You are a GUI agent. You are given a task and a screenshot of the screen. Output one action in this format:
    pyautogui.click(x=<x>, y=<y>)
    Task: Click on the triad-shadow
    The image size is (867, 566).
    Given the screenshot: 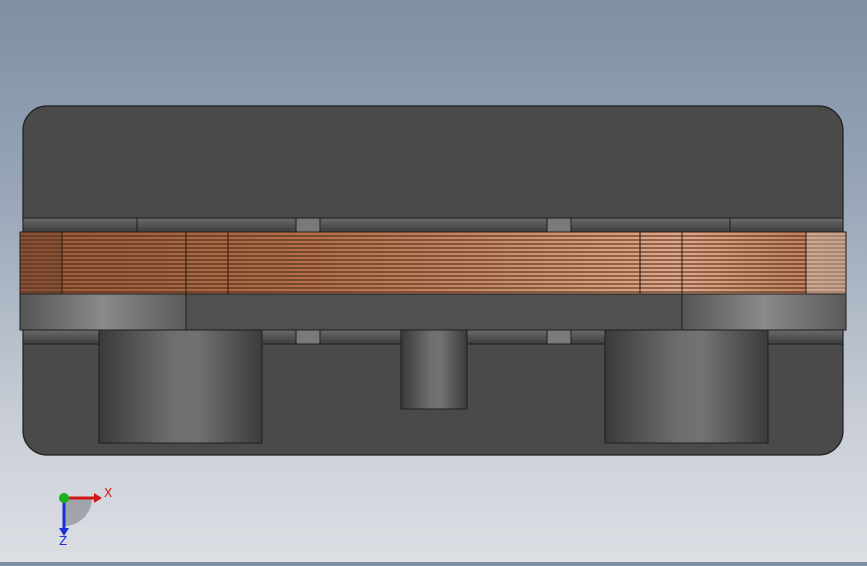 What is the action you would take?
    pyautogui.click(x=78, y=512)
    